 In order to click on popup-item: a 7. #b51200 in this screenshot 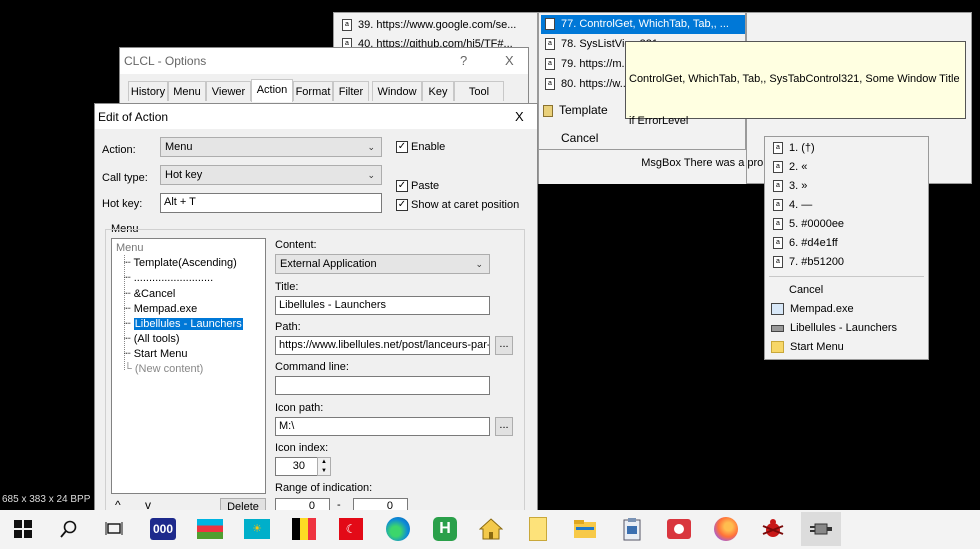, I will do `click(808, 262)`.